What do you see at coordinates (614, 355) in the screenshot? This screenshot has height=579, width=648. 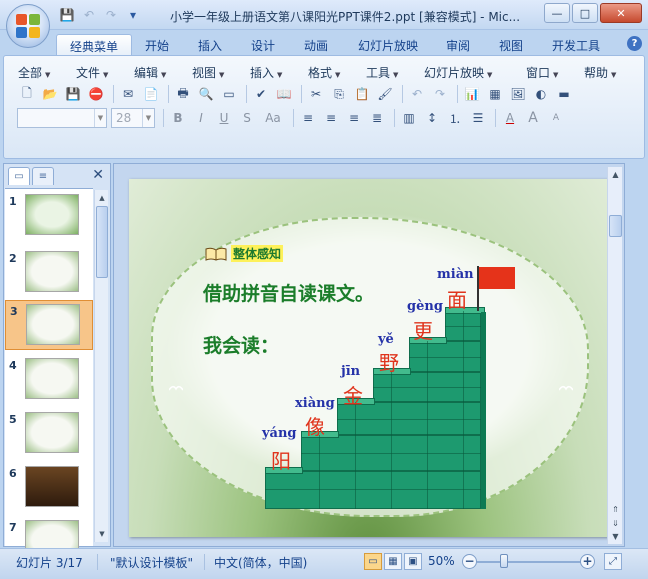 I see `slide-scrollbar: ▲ ⇑ ⇓ ▼` at bounding box center [614, 355].